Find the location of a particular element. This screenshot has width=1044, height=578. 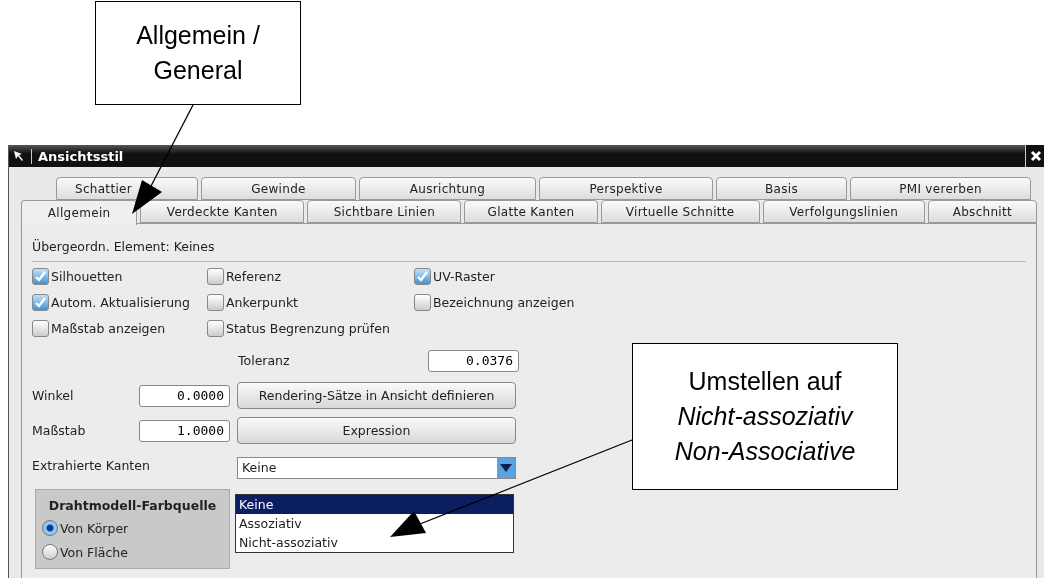

callout-text: General is located at coordinates (198, 70).